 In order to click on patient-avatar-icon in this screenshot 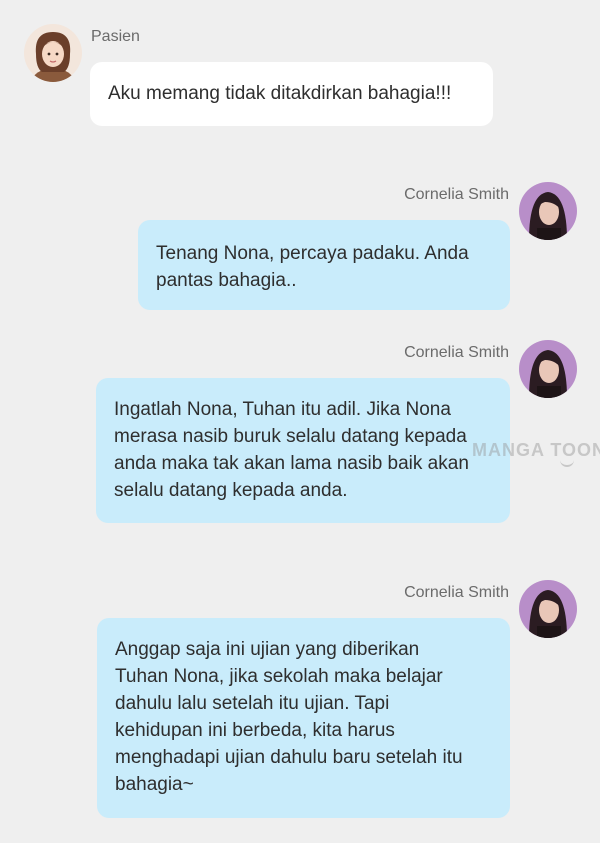, I will do `click(53, 53)`.